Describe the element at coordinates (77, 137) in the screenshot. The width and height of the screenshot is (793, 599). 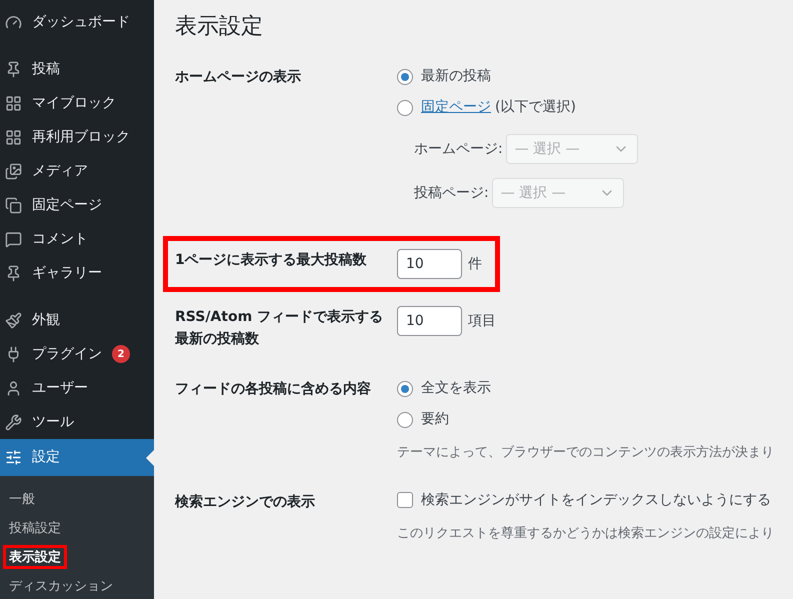
I see `menu-item: 再利用ブロック` at that location.